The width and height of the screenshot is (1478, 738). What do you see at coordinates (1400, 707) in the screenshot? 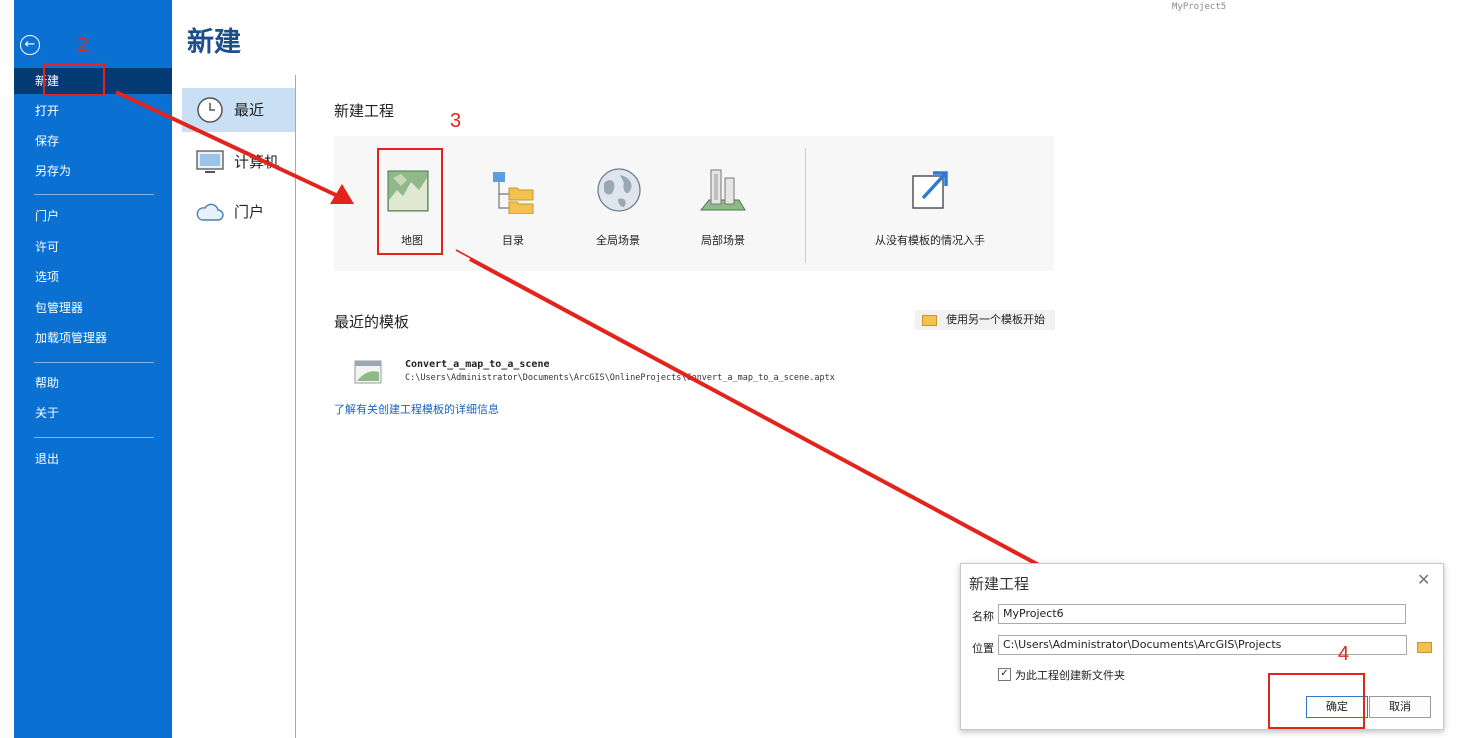
I see `cancel-button: 取消` at bounding box center [1400, 707].